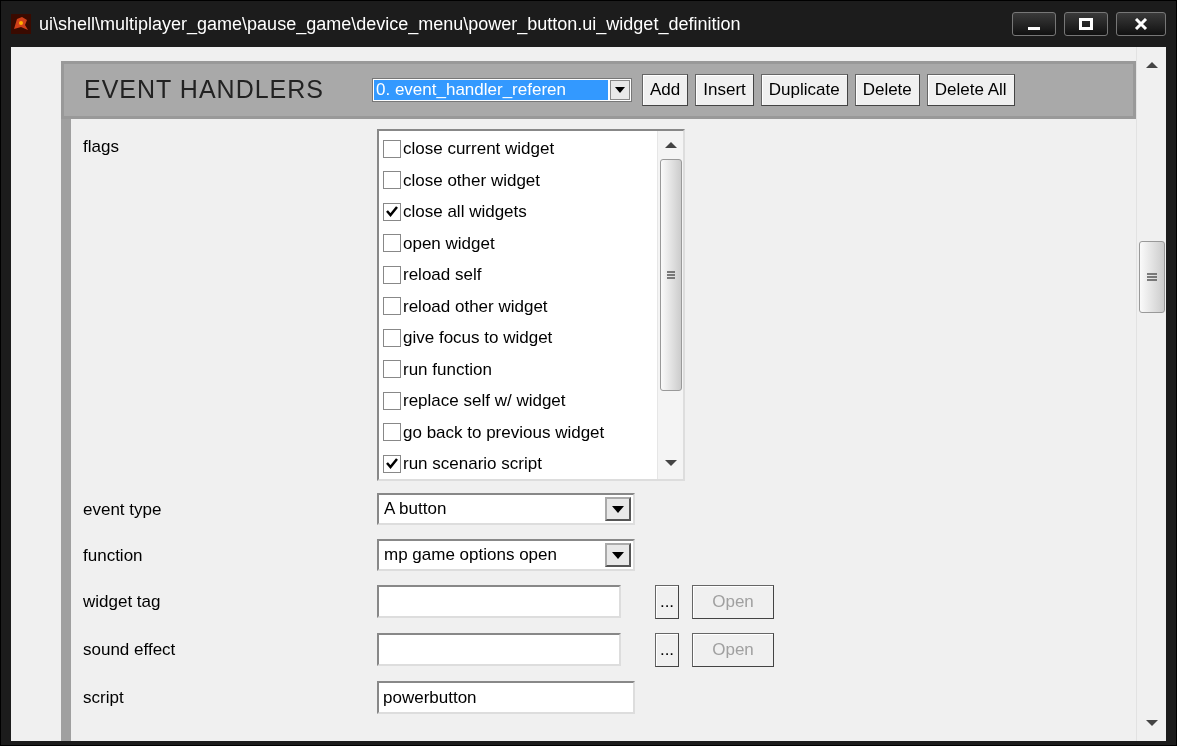 The width and height of the screenshot is (1177, 746). What do you see at coordinates (475, 306) in the screenshot?
I see `checkbox-label: reload other widget` at bounding box center [475, 306].